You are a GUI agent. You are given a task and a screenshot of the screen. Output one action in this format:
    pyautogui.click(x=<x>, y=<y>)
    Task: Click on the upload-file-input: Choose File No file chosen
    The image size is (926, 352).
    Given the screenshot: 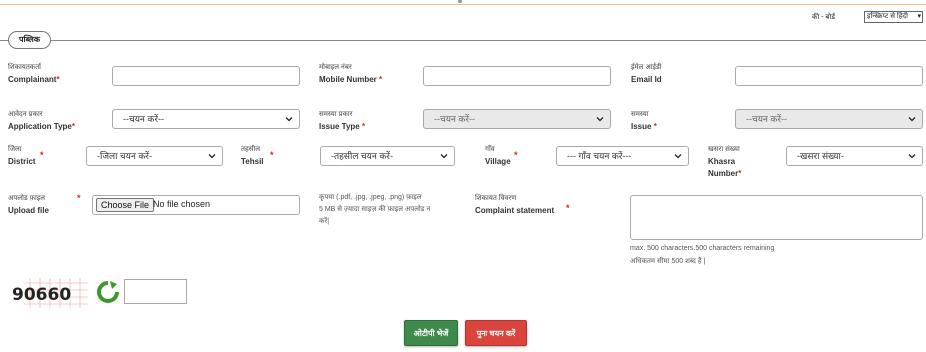 What is the action you would take?
    pyautogui.click(x=196, y=205)
    